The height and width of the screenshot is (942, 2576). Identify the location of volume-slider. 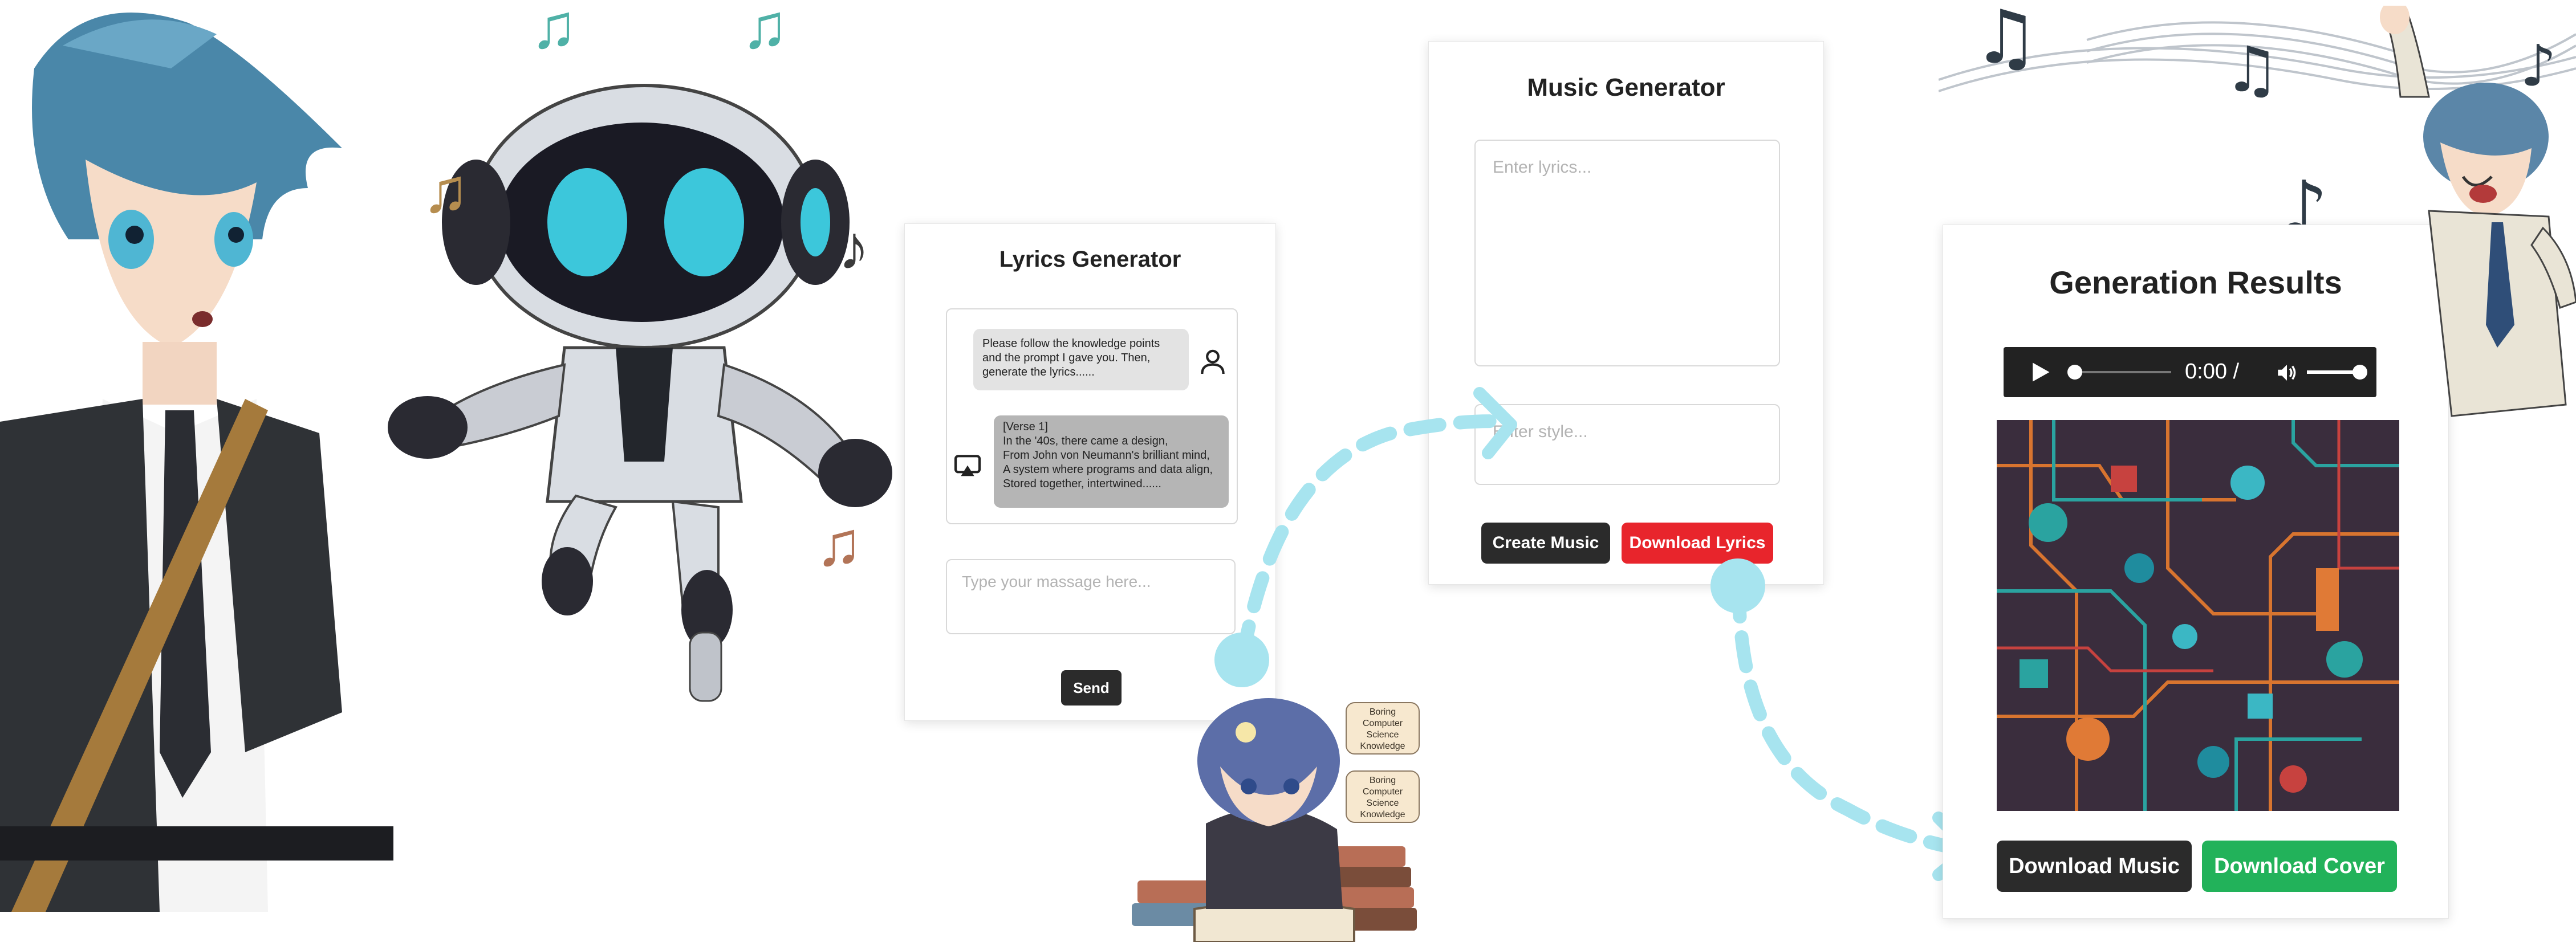
(2333, 372).